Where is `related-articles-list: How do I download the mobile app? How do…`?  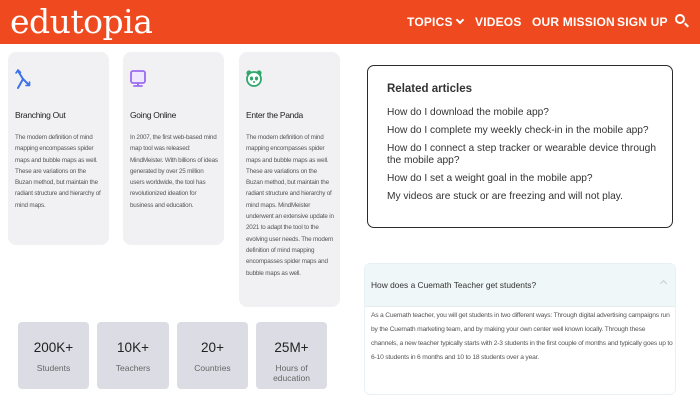 related-articles-list: How do I download the mobile app? How do… is located at coordinates (527, 158).